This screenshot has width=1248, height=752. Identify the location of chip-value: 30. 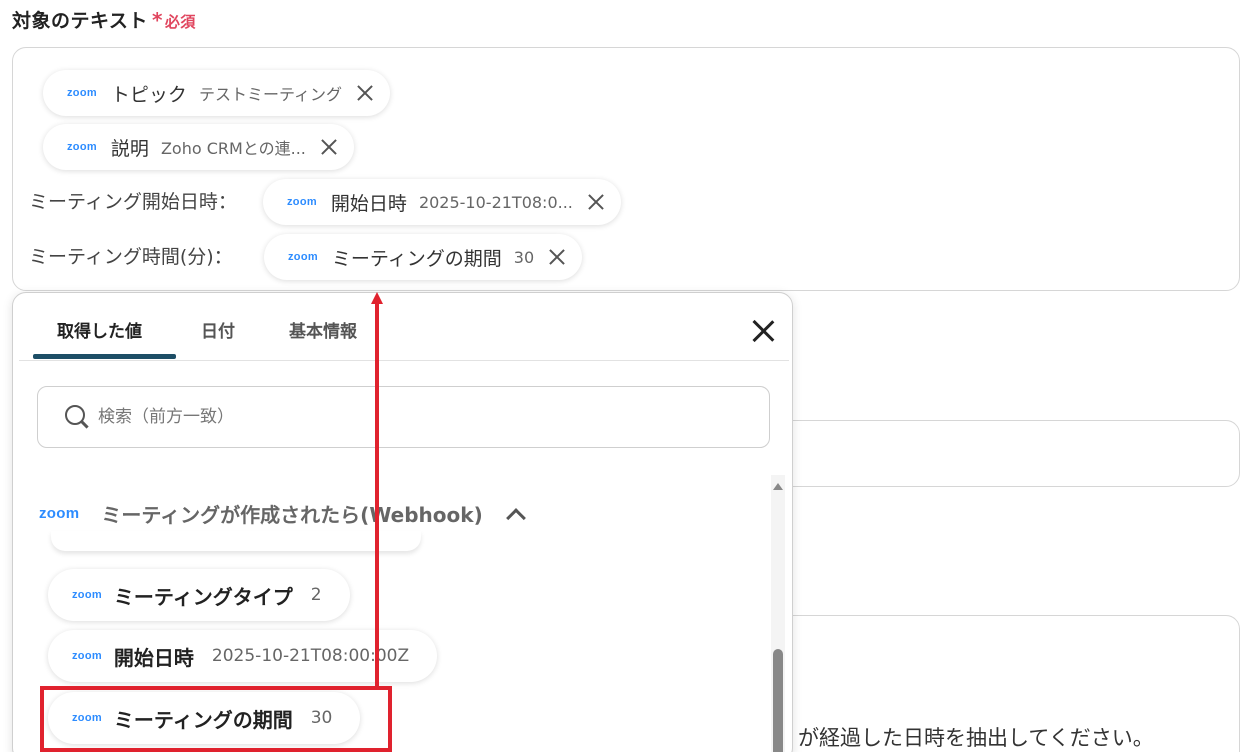
(524, 257).